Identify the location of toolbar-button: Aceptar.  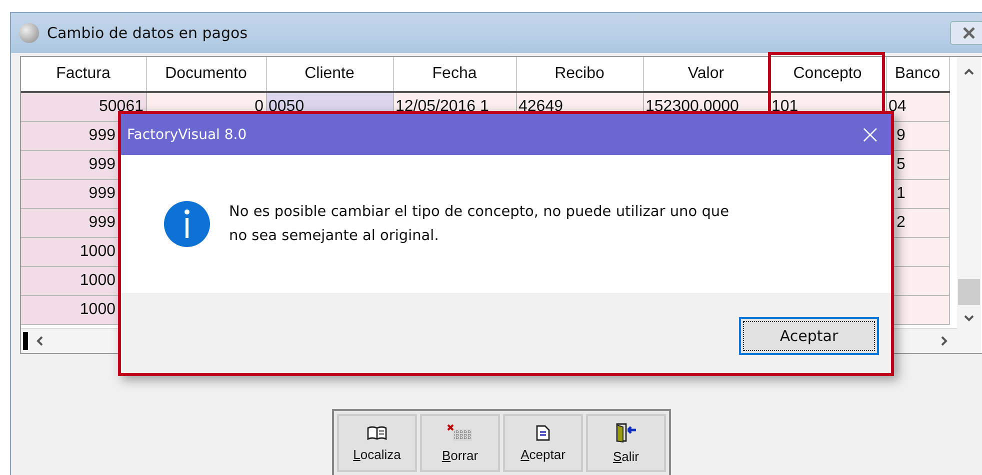
(543, 443).